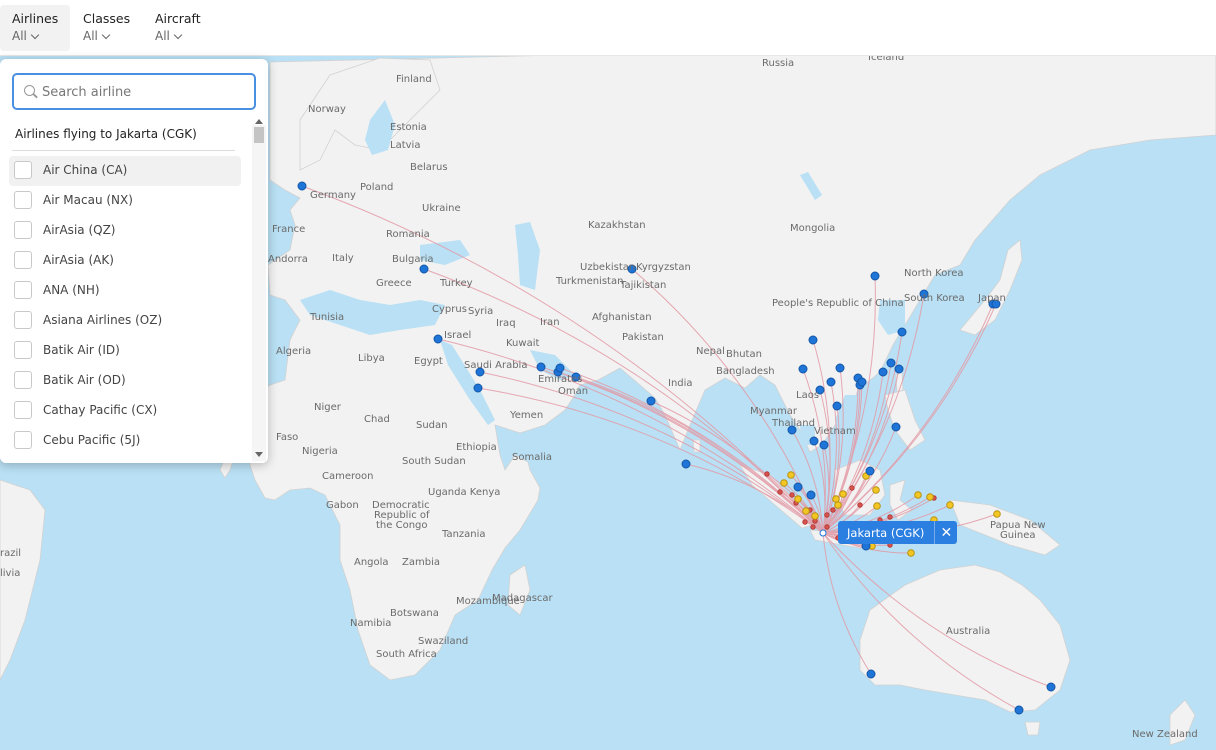 This screenshot has width=1216, height=750. I want to click on airline-option: Air China (CA), so click(125, 171).